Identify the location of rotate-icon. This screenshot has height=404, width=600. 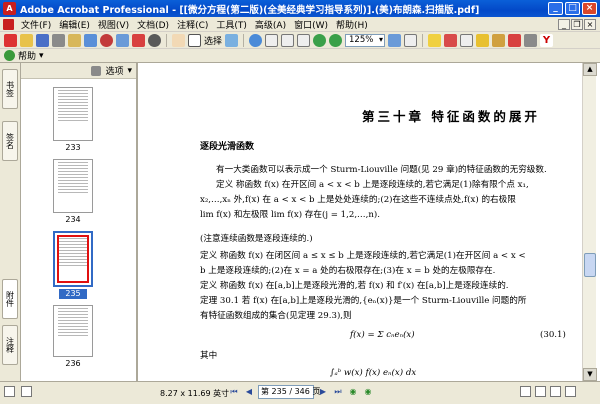
(395, 40).